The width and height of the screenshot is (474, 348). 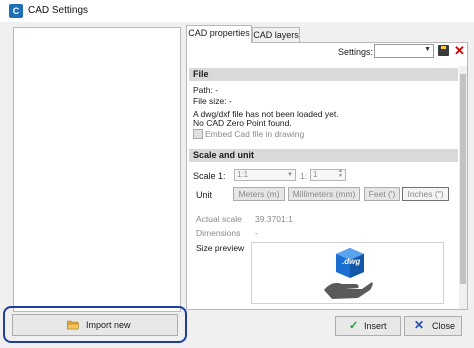 I want to click on scale-separator: 1:, so click(x=304, y=176).